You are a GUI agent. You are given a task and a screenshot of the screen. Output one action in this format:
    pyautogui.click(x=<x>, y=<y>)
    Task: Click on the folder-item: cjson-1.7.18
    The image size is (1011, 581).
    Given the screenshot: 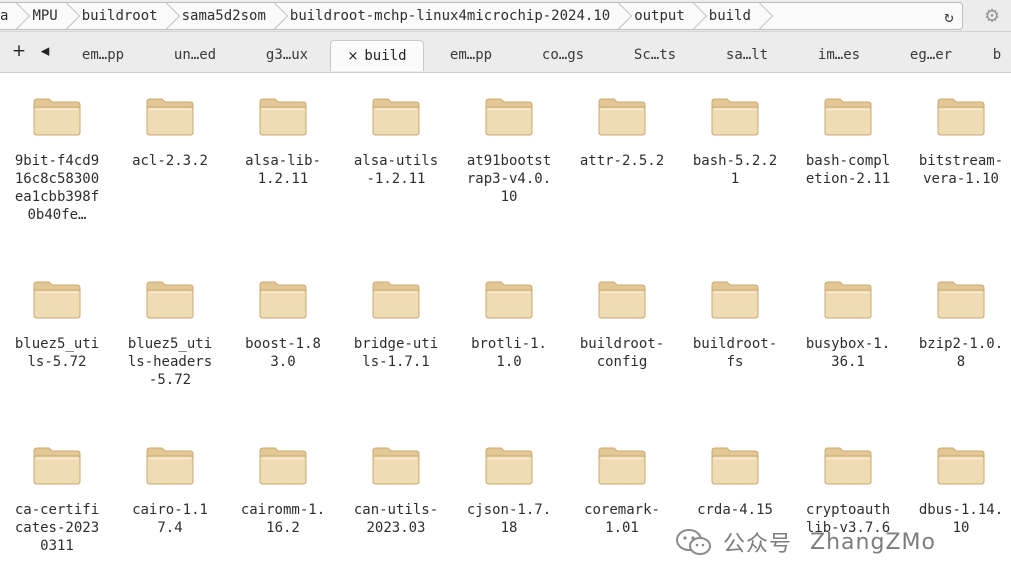 What is the action you would take?
    pyautogui.click(x=509, y=479)
    